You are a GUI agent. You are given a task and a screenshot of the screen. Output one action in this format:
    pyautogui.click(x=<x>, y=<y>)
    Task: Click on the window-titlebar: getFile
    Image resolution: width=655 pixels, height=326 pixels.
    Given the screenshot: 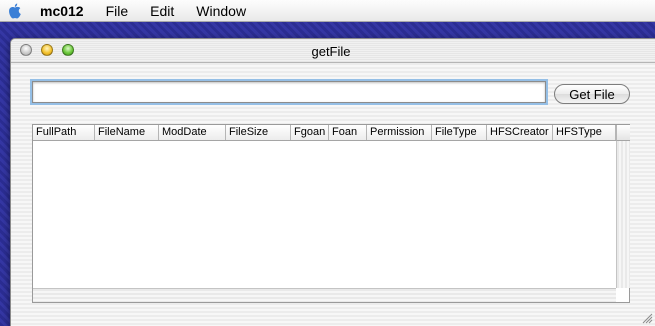 What is the action you would take?
    pyautogui.click(x=333, y=51)
    